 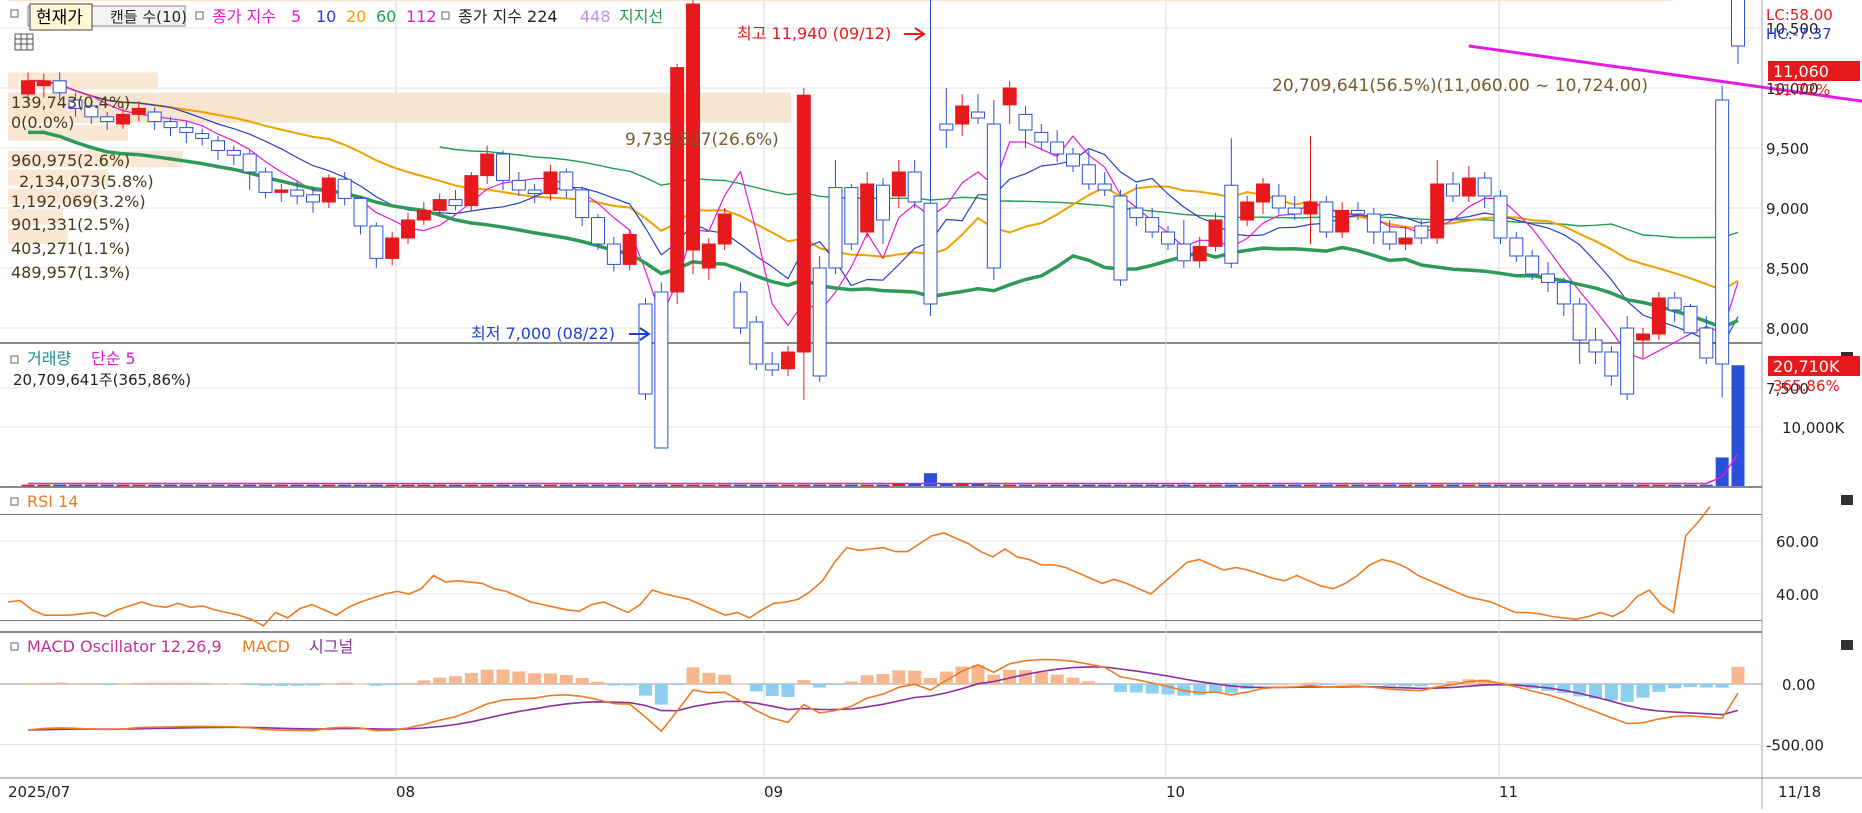 What do you see at coordinates (595, 16) in the screenshot?
I see `ma448-legend: 448` at bounding box center [595, 16].